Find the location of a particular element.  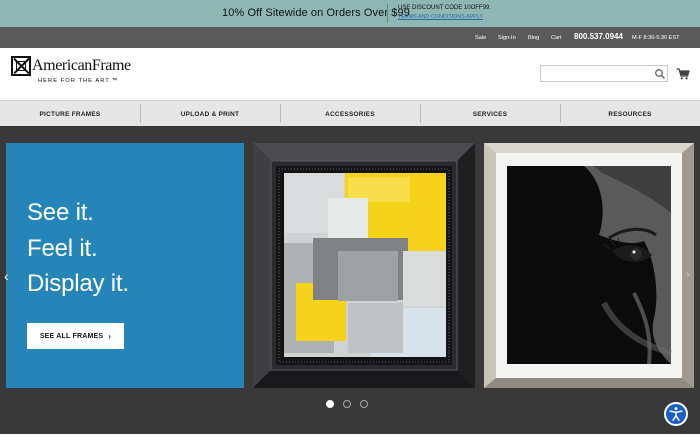

see-all-frames-button: SEE ALL FRAMES › is located at coordinates (75, 336).